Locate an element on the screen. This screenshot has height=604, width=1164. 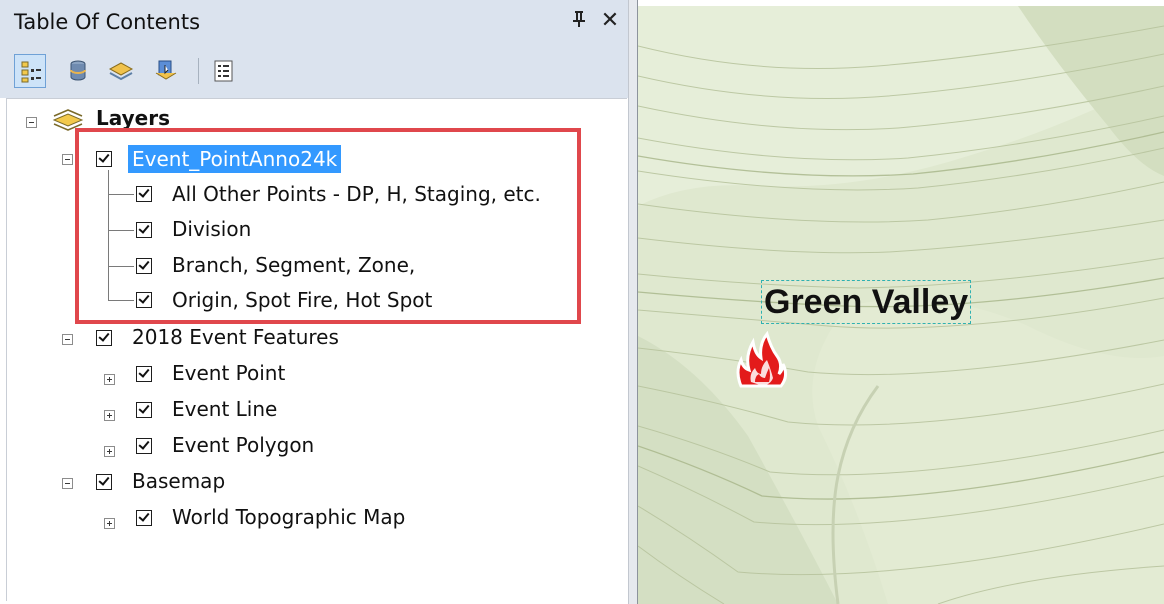
layer-world-topographic-map: World Topographic Map is located at coordinates (288, 517).